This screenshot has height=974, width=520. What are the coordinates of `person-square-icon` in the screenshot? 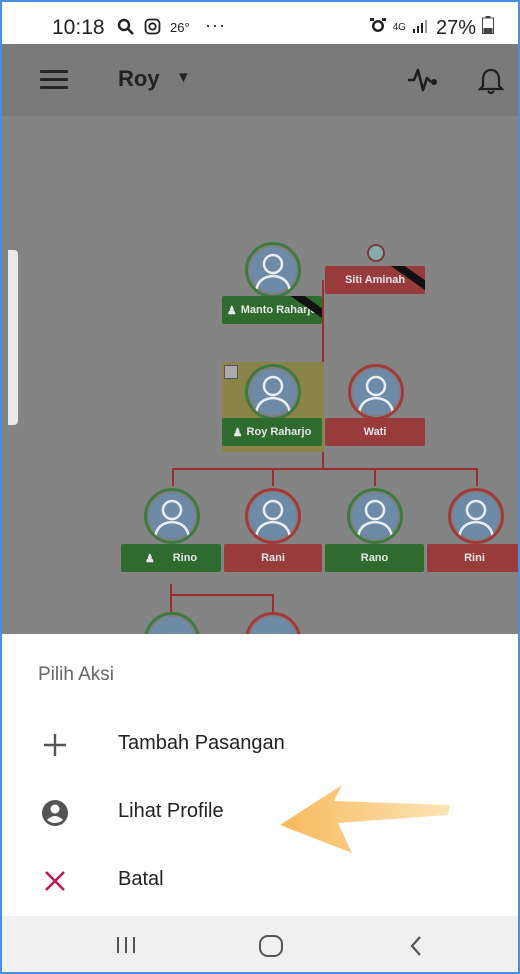 It's located at (231, 372).